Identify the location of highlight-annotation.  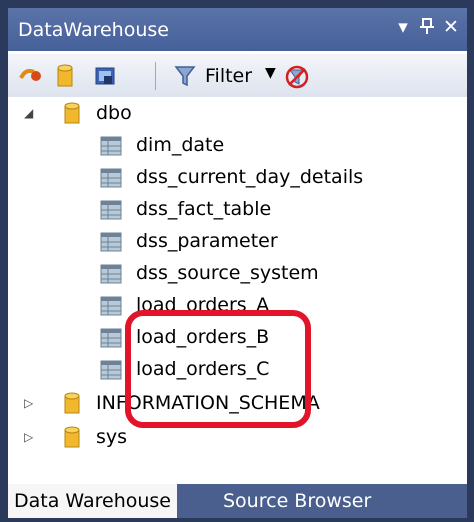
(218, 369).